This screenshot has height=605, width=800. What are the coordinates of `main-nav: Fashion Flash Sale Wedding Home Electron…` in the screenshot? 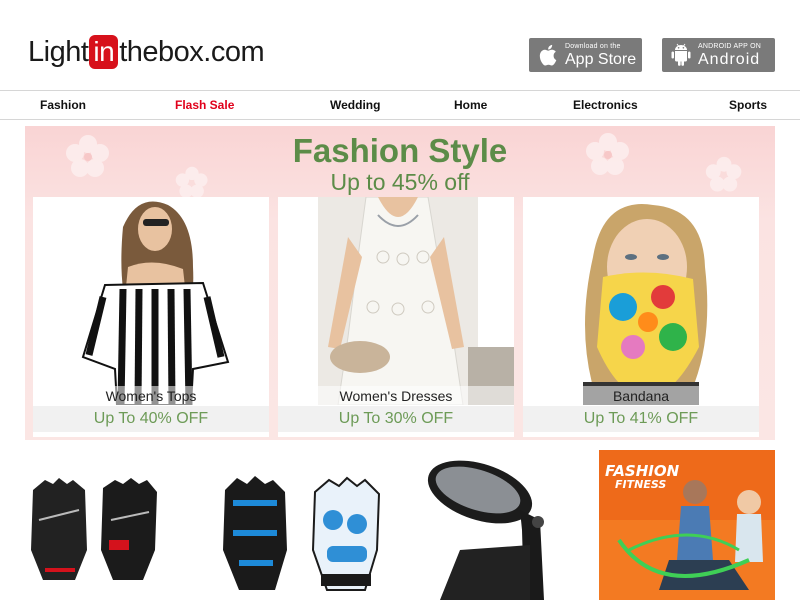 It's located at (400, 105).